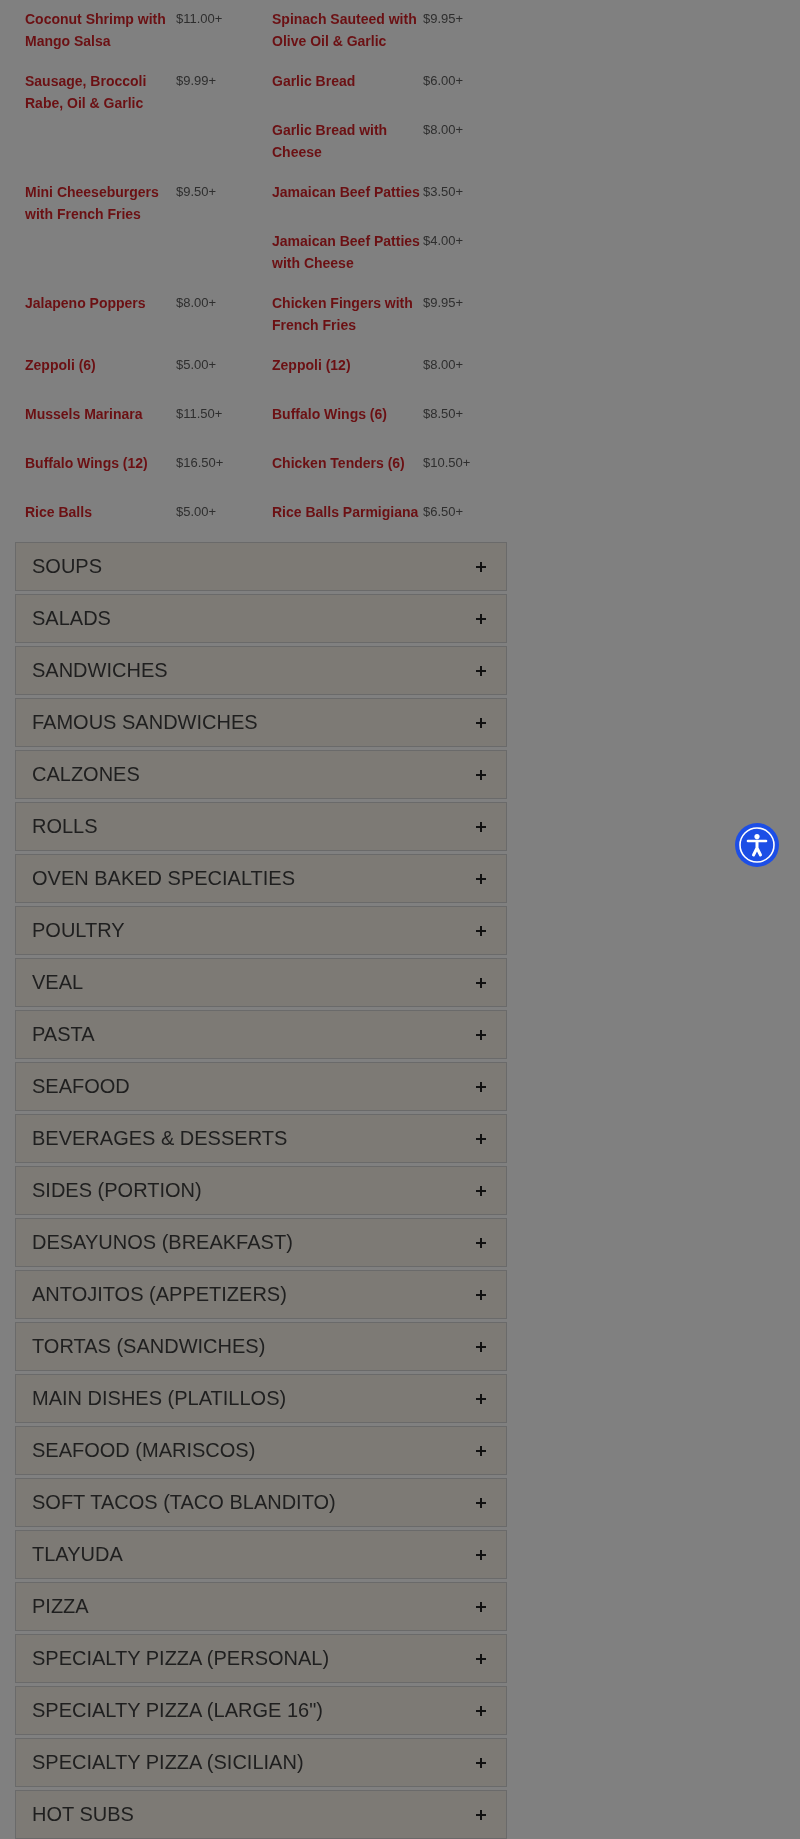 This screenshot has height=1839, width=800. I want to click on menu-item-name: Rice Balls Parmigiana, so click(347, 512).